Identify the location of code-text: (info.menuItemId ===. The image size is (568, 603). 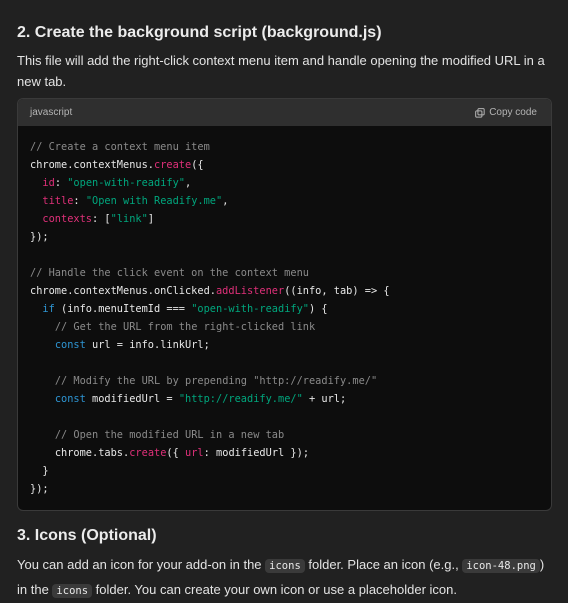
(123, 309).